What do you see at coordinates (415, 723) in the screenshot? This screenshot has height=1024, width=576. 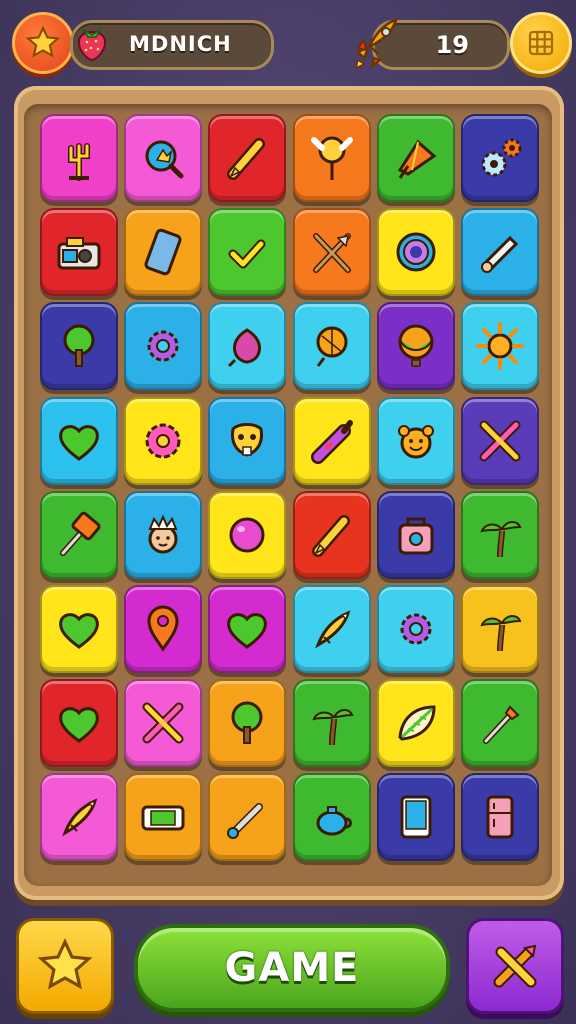 I see `tile-leaf` at bounding box center [415, 723].